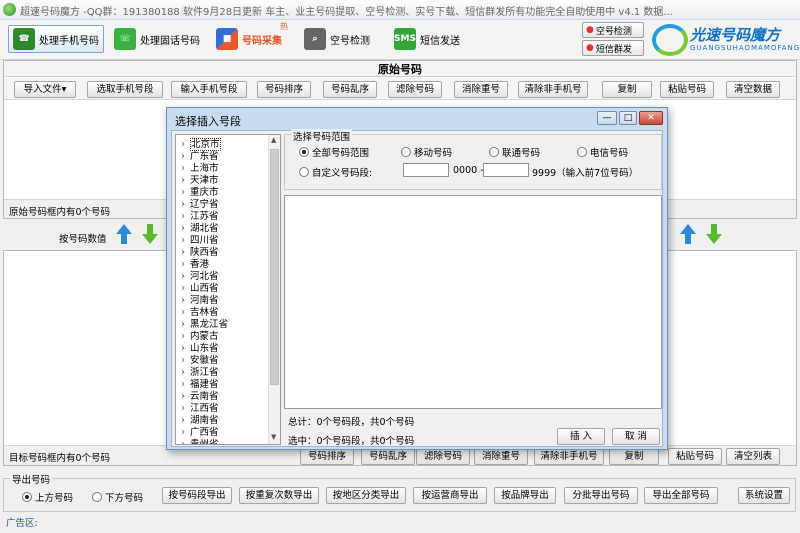  Describe the element at coordinates (569, 456) in the screenshot. I see `target-remove-non-mobile-button: 清除非手机号` at that location.